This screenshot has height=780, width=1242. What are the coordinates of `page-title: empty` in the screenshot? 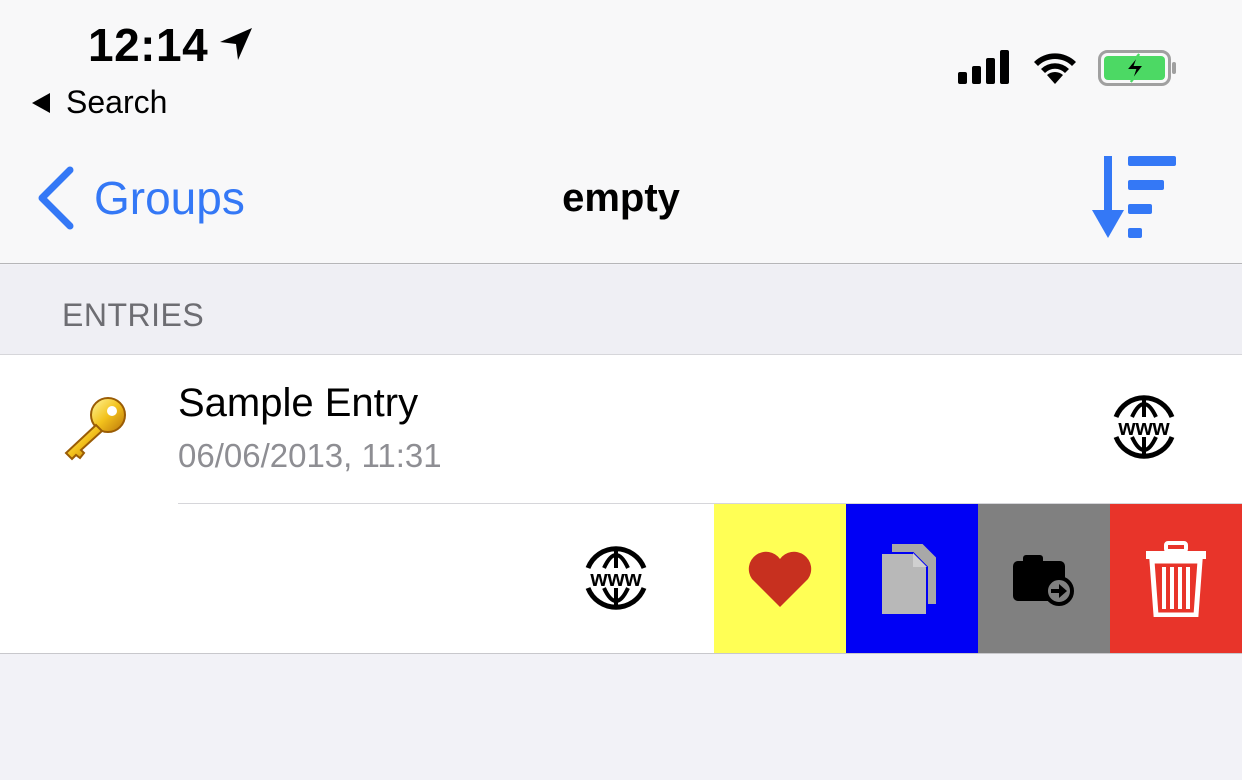 It's located at (621, 198).